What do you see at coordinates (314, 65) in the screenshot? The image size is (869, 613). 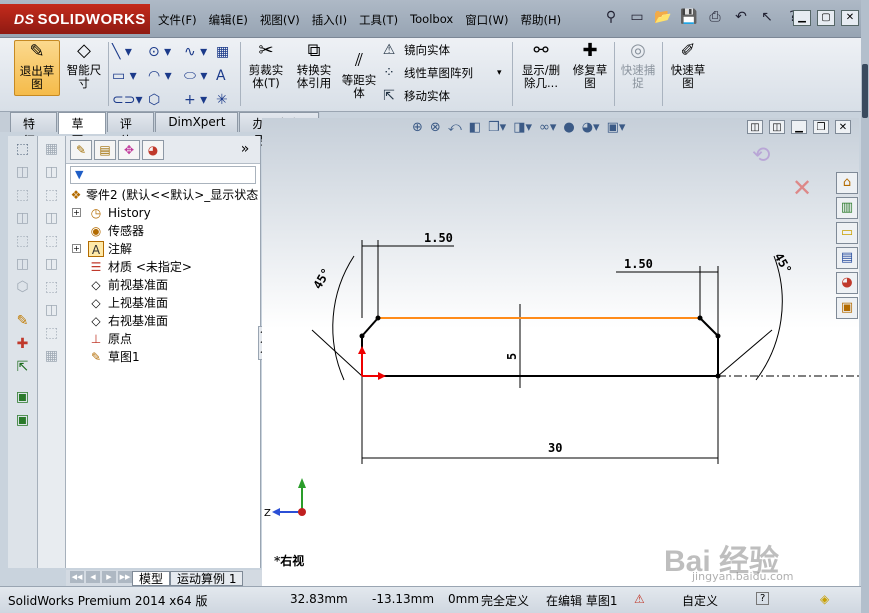 I see `convert-entities-button: ⧉ 转换实体引用` at bounding box center [314, 65].